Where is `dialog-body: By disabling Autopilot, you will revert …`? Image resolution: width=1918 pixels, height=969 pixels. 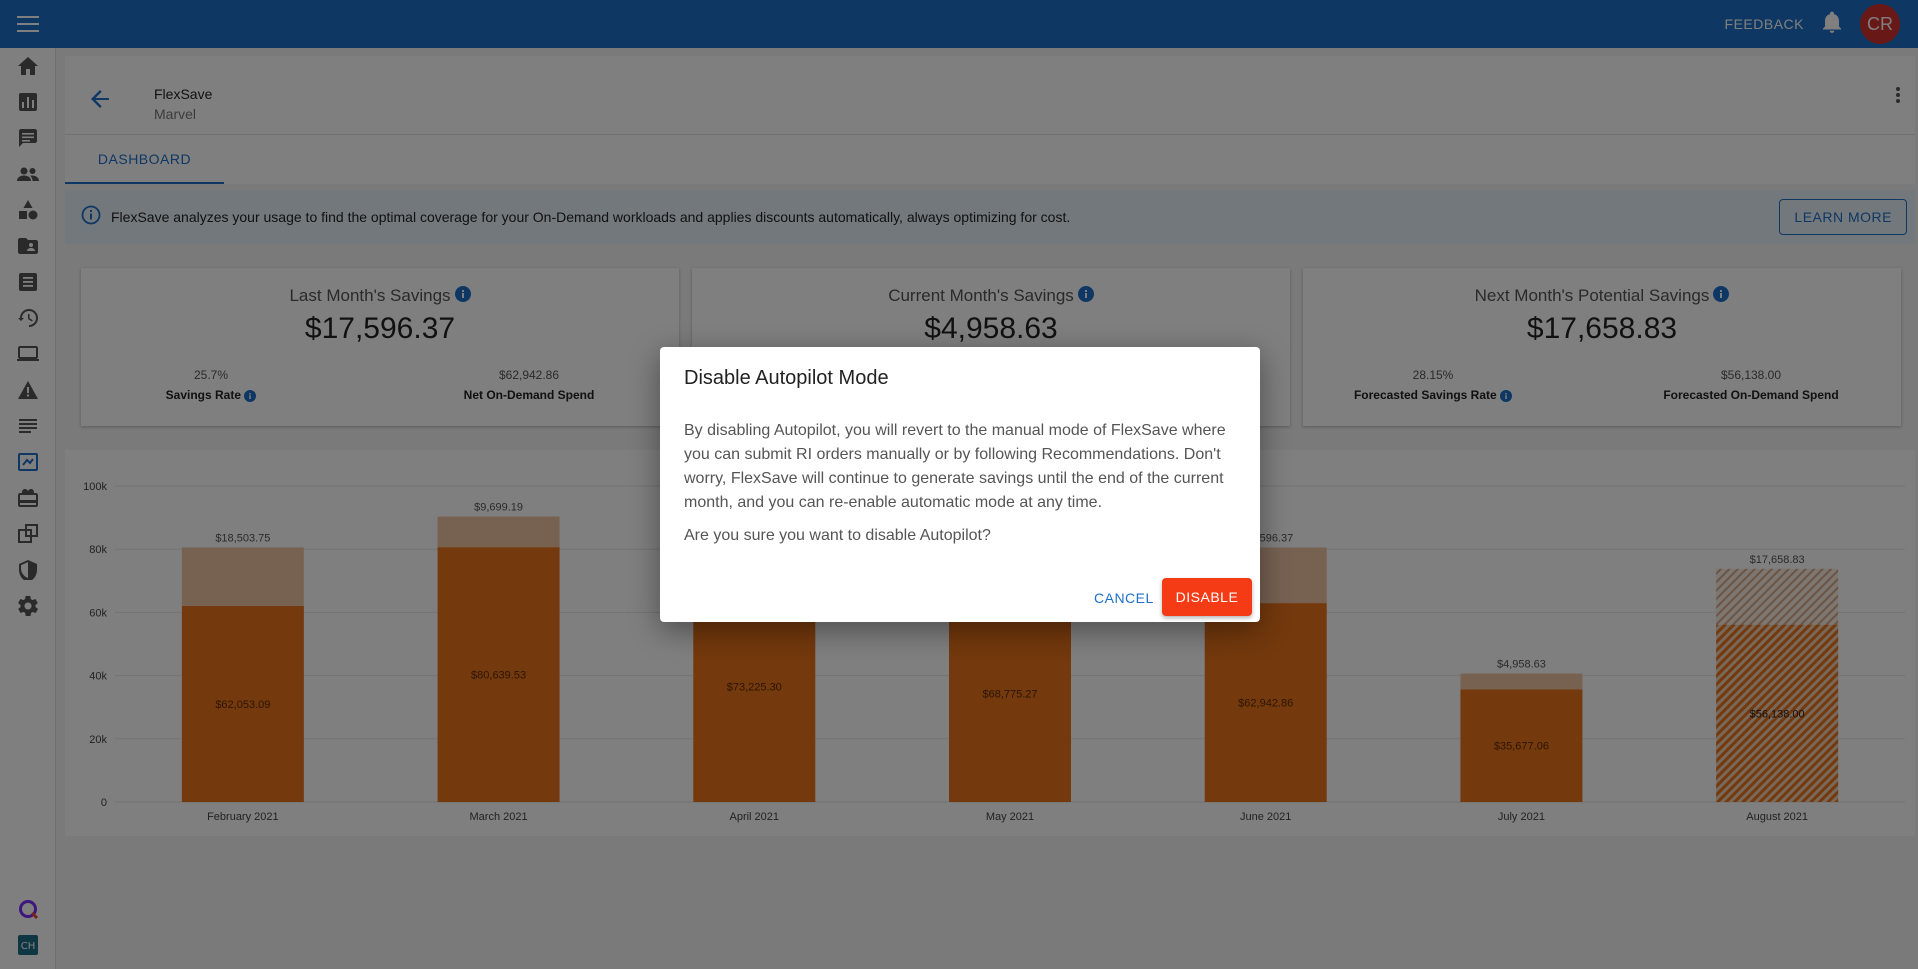 dialog-body: By disabling Autopilot, you will revert … is located at coordinates (955, 466).